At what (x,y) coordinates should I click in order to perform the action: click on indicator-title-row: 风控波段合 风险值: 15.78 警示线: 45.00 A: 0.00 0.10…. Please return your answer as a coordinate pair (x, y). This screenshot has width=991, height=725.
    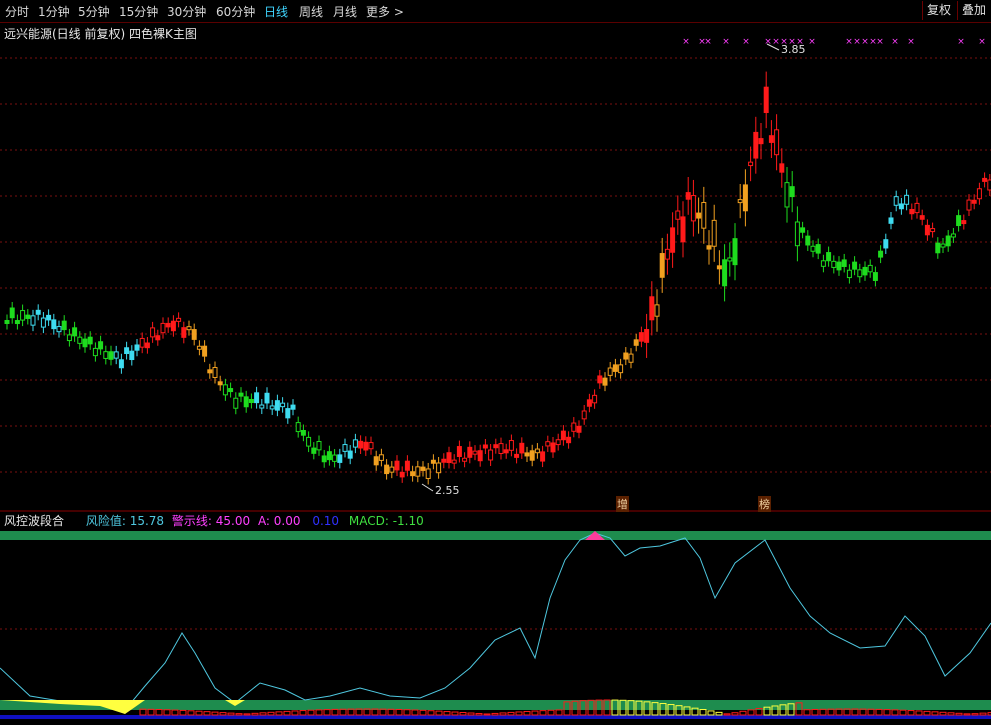
    Looking at the image, I should click on (214, 520).